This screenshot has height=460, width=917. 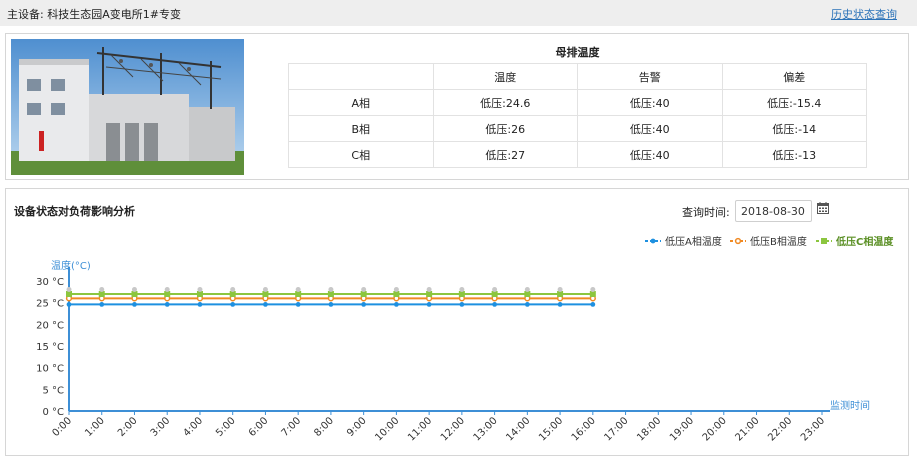 What do you see at coordinates (577, 52) in the screenshot?
I see `busbar-temp-caption: 母排温度` at bounding box center [577, 52].